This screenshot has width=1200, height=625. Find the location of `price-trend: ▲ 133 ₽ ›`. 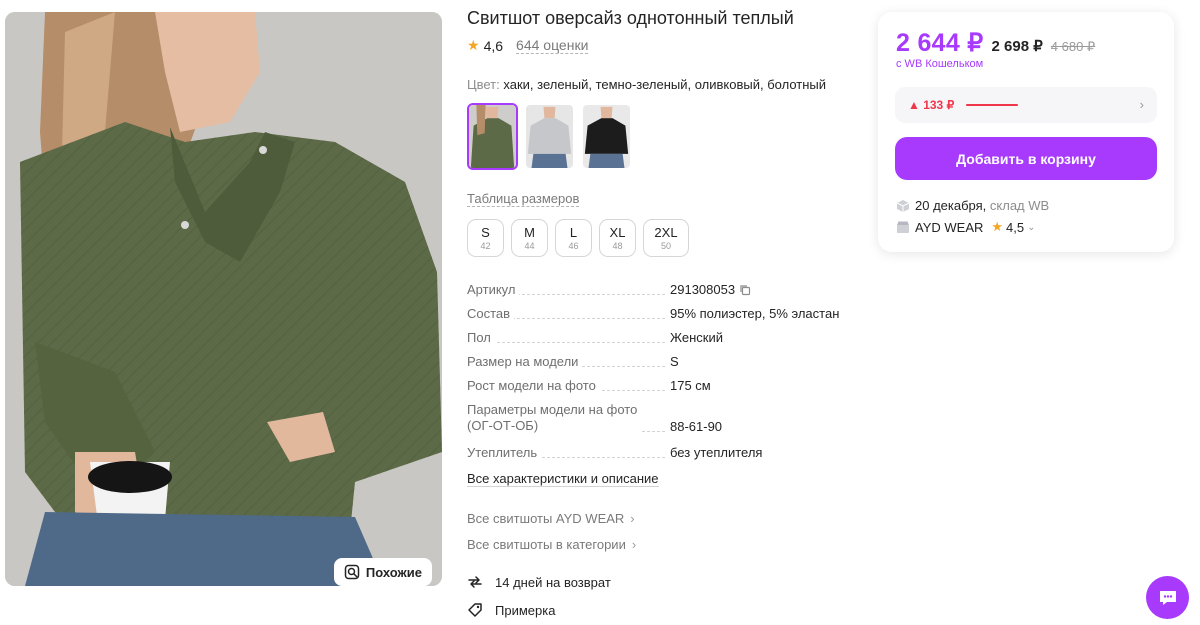

price-trend: ▲ 133 ₽ › is located at coordinates (1026, 105).